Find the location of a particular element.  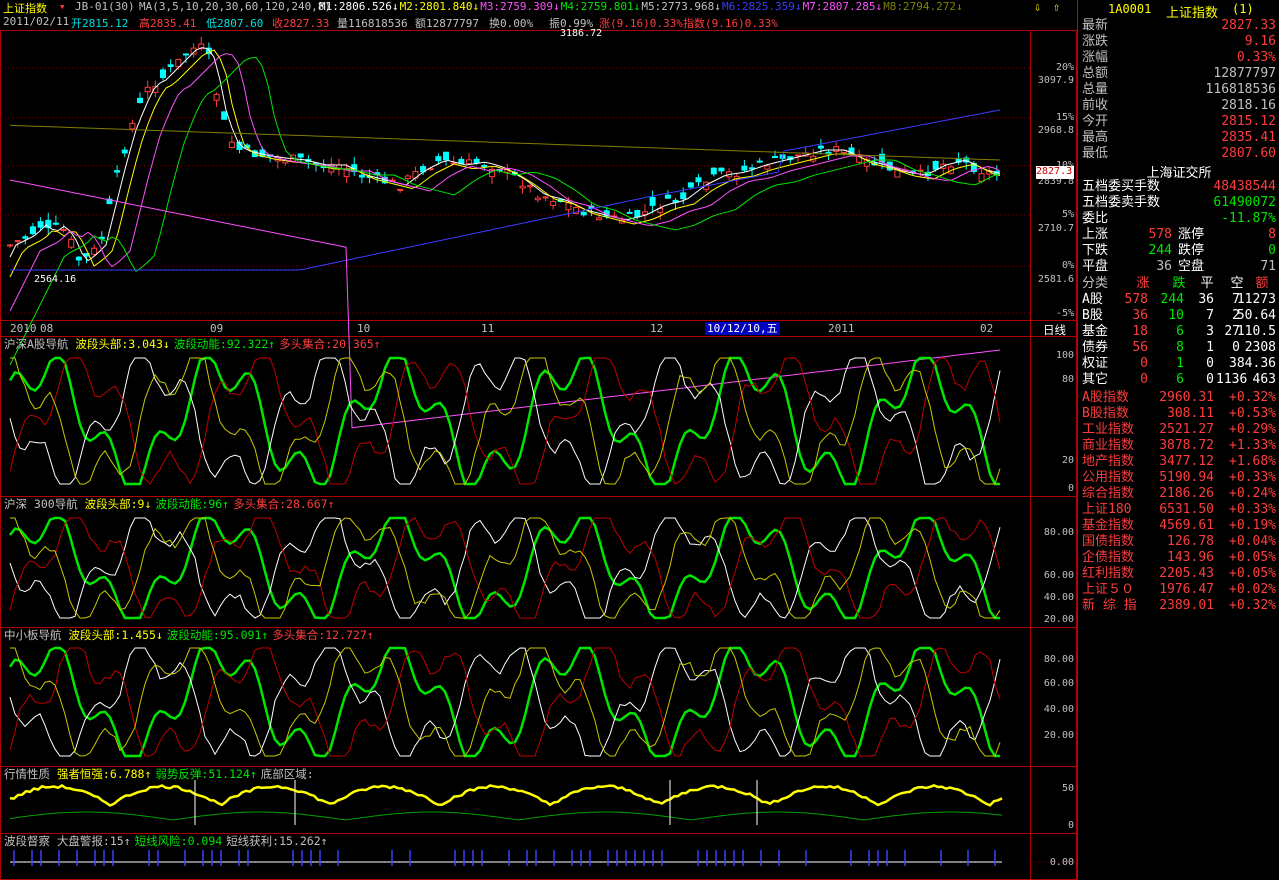

up-arrow-icon: ⇧ is located at coordinates (1056, 7).